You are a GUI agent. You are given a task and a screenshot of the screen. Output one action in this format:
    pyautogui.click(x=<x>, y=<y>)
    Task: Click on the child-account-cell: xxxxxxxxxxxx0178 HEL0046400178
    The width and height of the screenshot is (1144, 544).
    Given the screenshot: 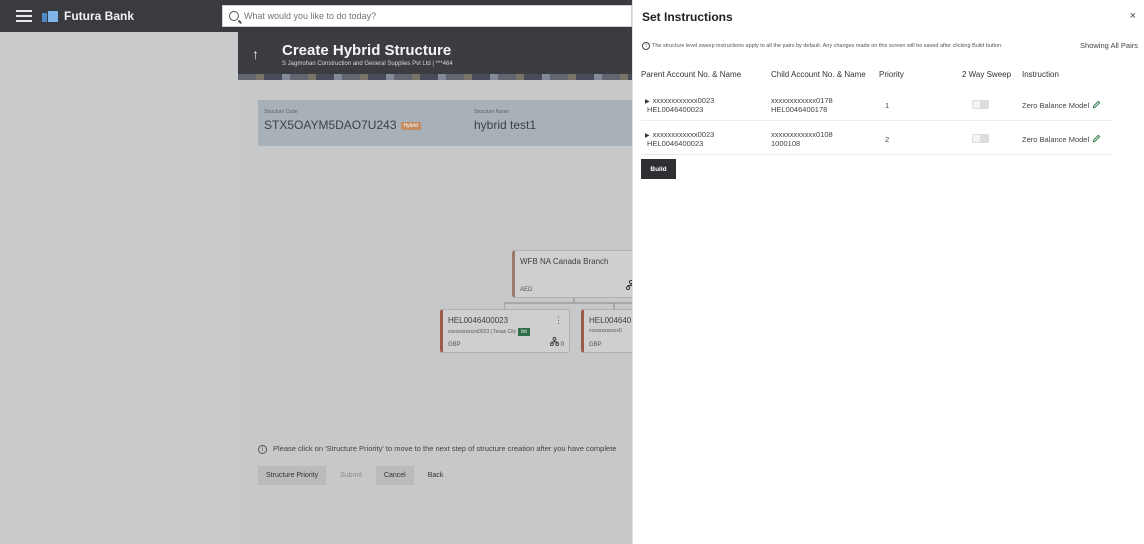 What is the action you would take?
    pyautogui.click(x=825, y=104)
    